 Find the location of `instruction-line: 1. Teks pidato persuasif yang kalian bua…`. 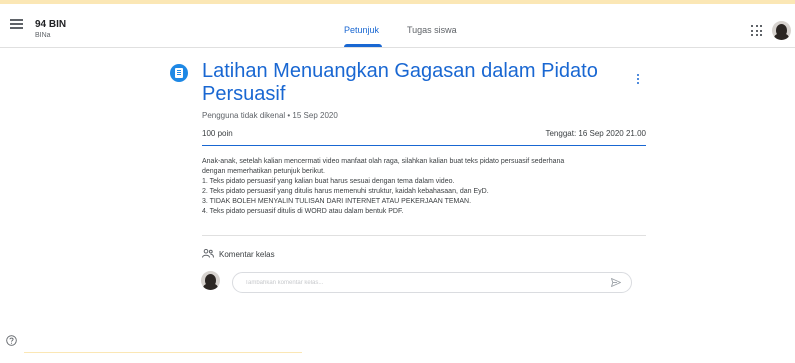

instruction-line: 1. Teks pidato persuasif yang kalian bua… is located at coordinates (328, 181).